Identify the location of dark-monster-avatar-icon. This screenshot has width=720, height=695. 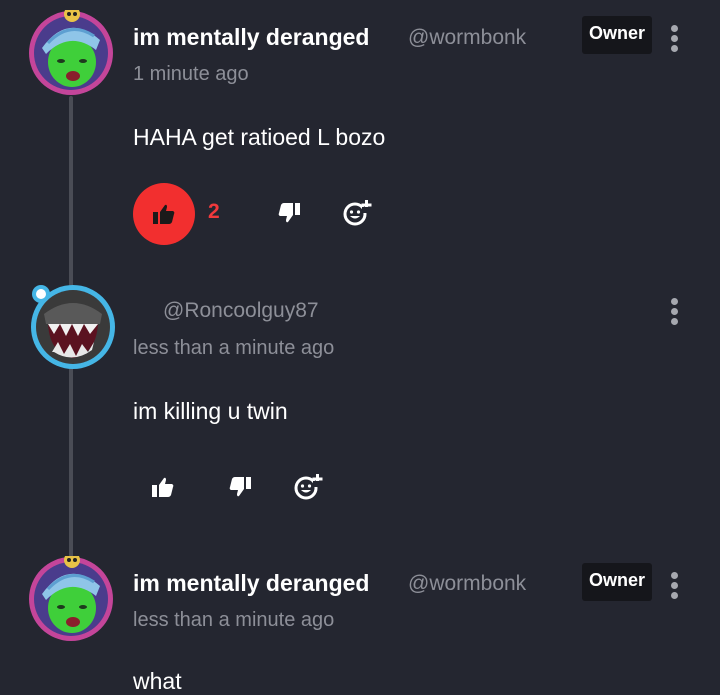
(73, 327).